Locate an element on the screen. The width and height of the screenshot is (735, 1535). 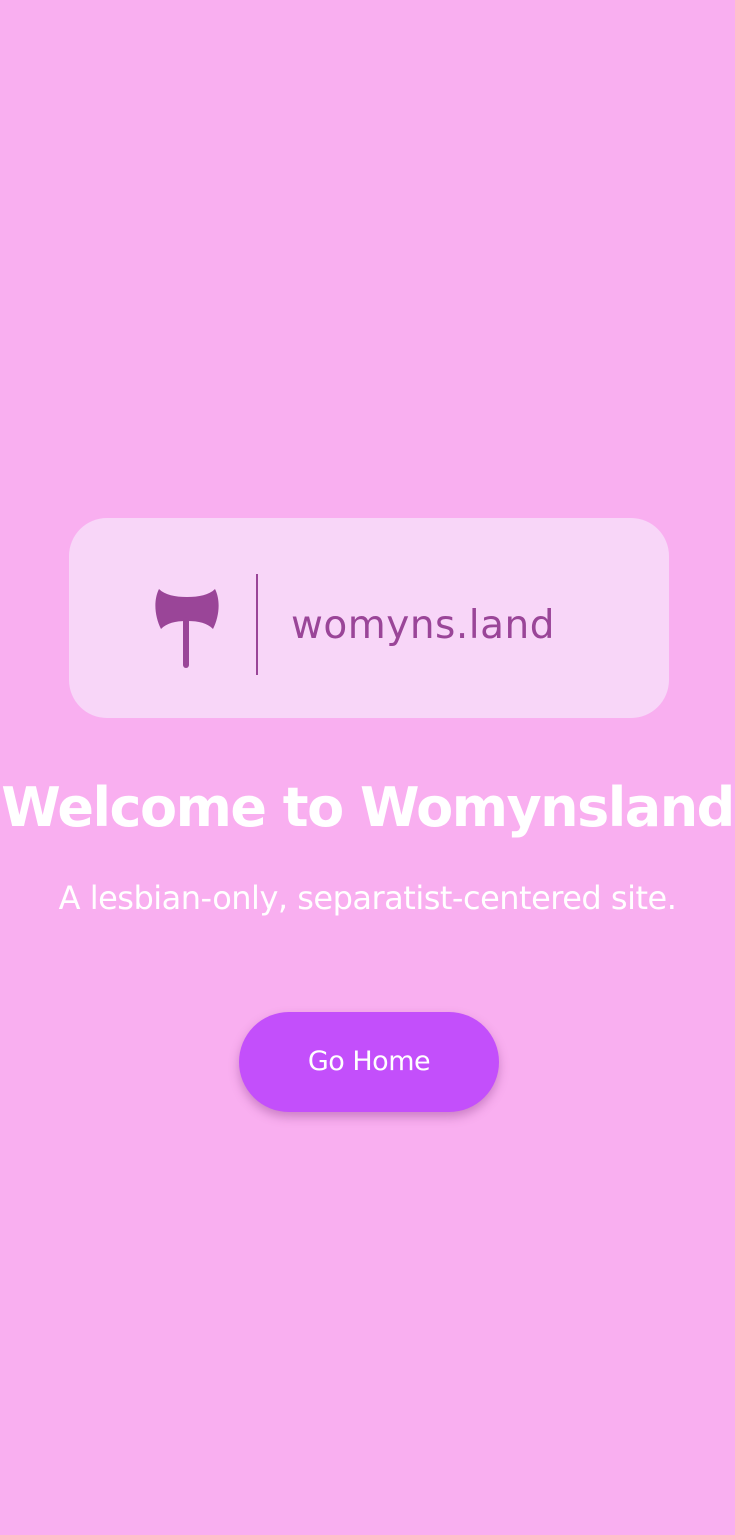
page-title: Welcome to Womynsland is located at coordinates (368, 807).